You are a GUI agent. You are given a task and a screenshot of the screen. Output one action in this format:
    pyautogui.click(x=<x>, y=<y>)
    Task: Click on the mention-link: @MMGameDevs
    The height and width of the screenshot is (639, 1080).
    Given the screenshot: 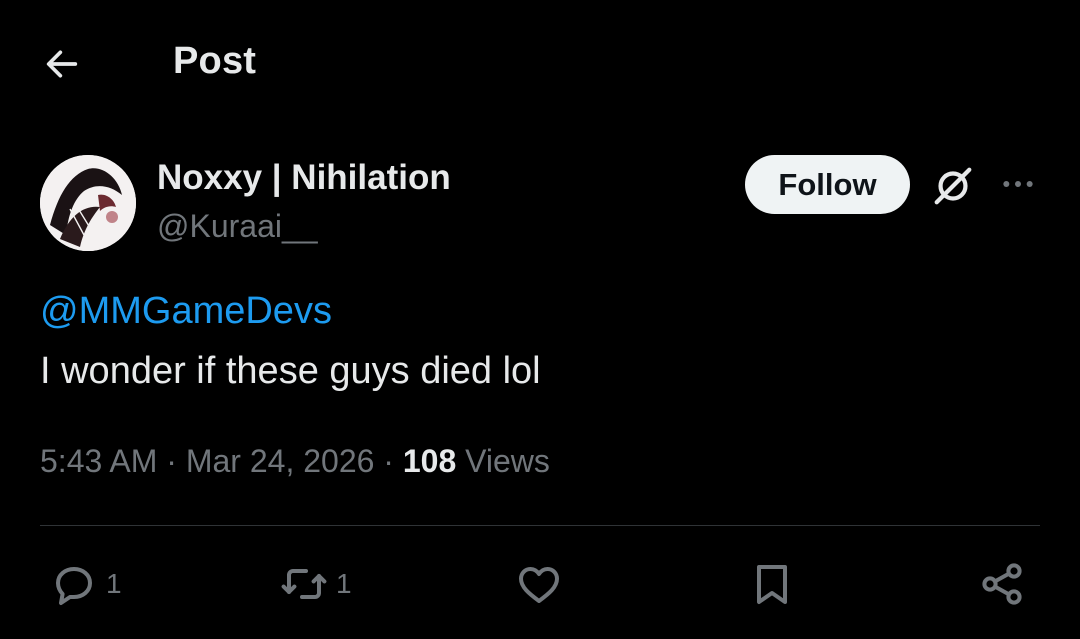 What is the action you would take?
    pyautogui.click(x=186, y=311)
    